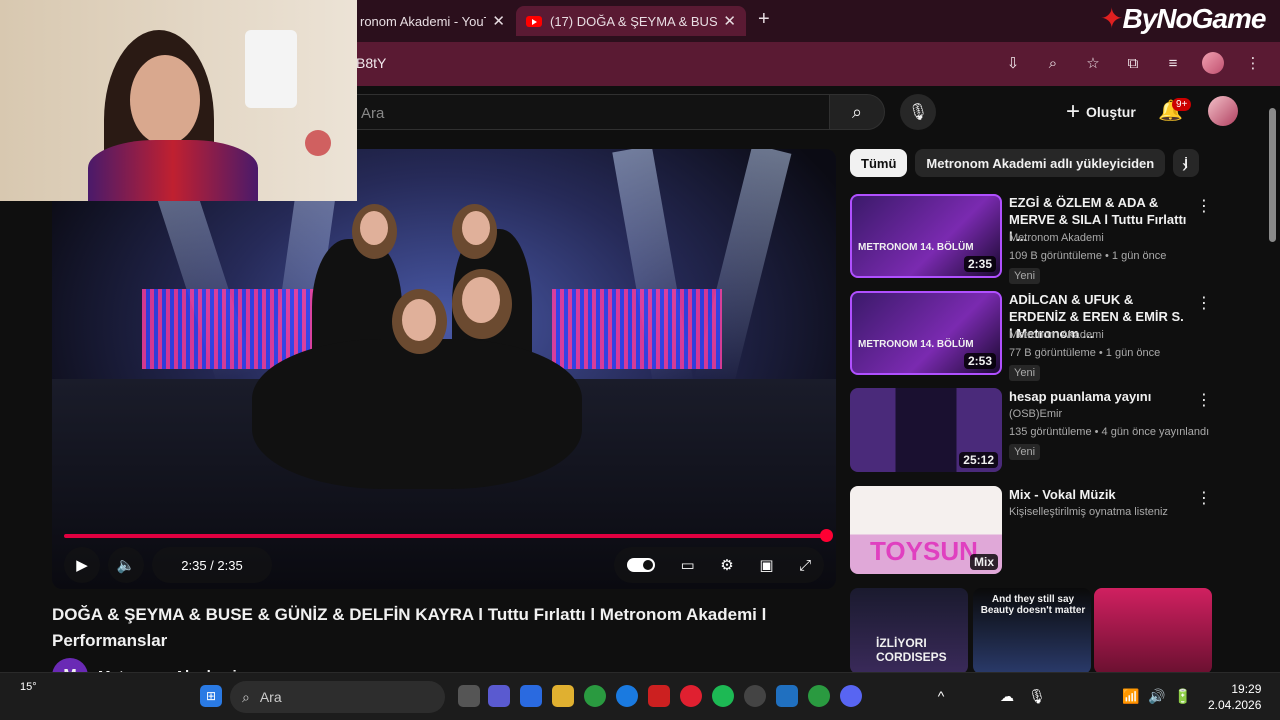 This screenshot has width=1280, height=720. What do you see at coordinates (212, 565) in the screenshot?
I see `time-display: 2:35 / 2:35` at bounding box center [212, 565].